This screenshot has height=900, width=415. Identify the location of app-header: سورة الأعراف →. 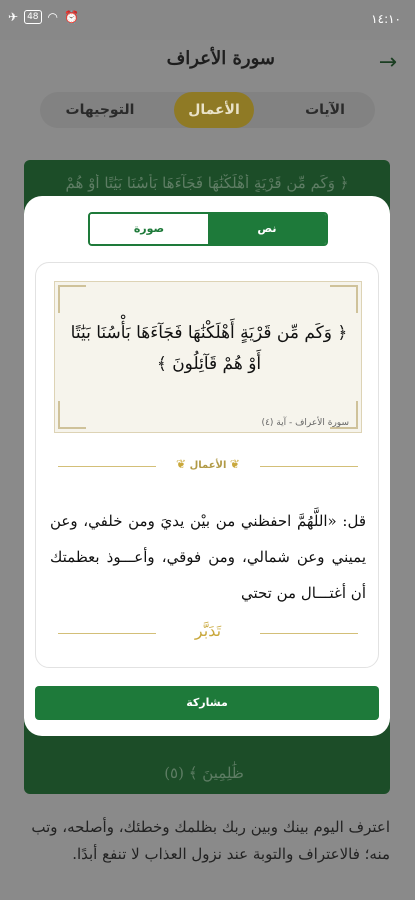
(207, 65).